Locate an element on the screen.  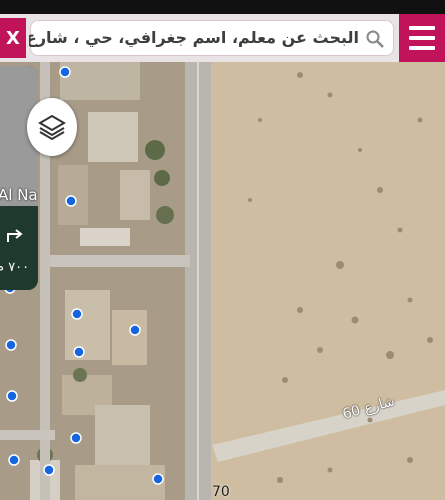
navigation-card: Al Na ٧٠٠ م is located at coordinates (19, 178).